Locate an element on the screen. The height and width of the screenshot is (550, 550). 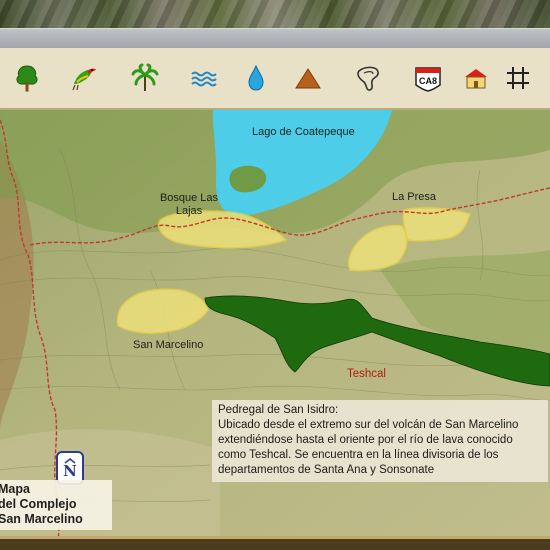
tree-layer-button is located at coordinates (27, 78).